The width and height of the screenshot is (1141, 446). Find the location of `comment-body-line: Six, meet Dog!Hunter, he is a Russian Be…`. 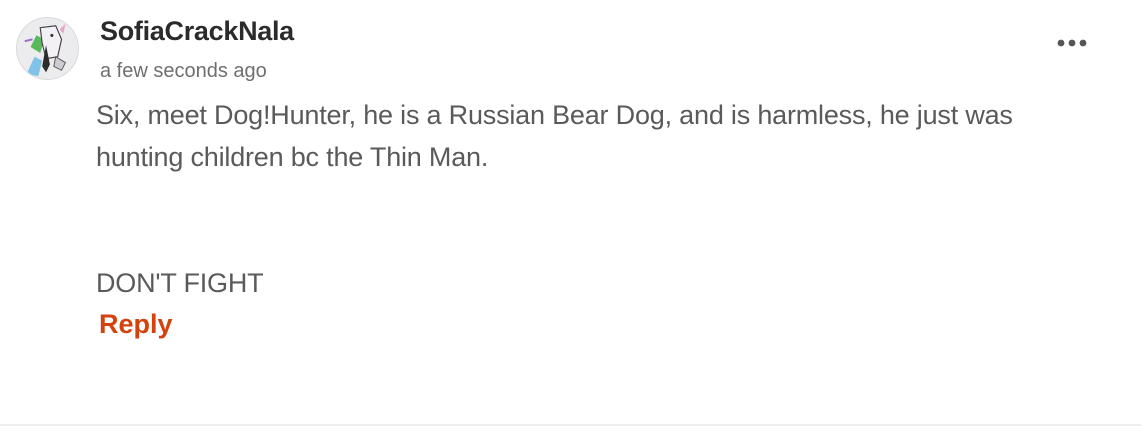

comment-body-line: Six, meet Dog!Hunter, he is a Russian Be… is located at coordinates (554, 136).